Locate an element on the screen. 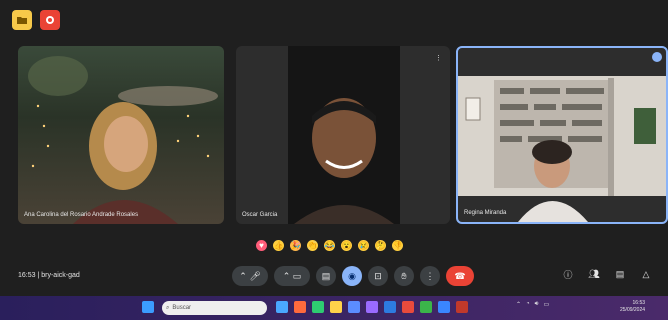 This screenshot has width=668, height=320. windows-taskbar: ⌕ Buscar ⌃ ◔ 🔊︎ ▭ 16:53 25/09/2024 is located at coordinates (334, 308).